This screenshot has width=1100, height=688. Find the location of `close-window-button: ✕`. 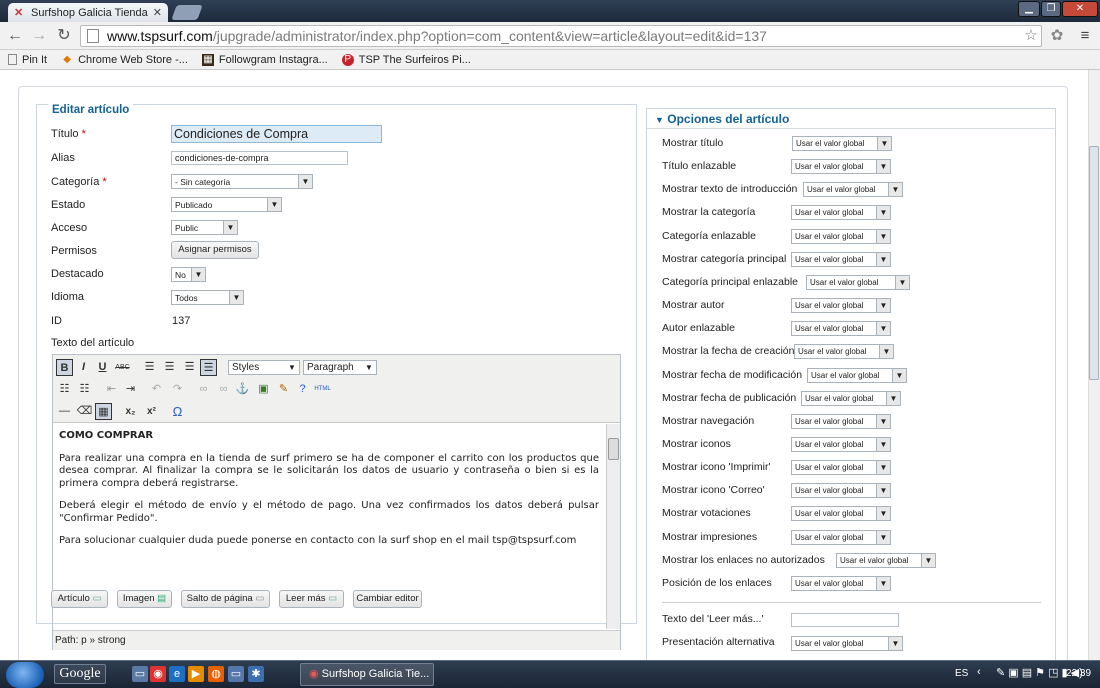

close-window-button: ✕ is located at coordinates (1080, 9).